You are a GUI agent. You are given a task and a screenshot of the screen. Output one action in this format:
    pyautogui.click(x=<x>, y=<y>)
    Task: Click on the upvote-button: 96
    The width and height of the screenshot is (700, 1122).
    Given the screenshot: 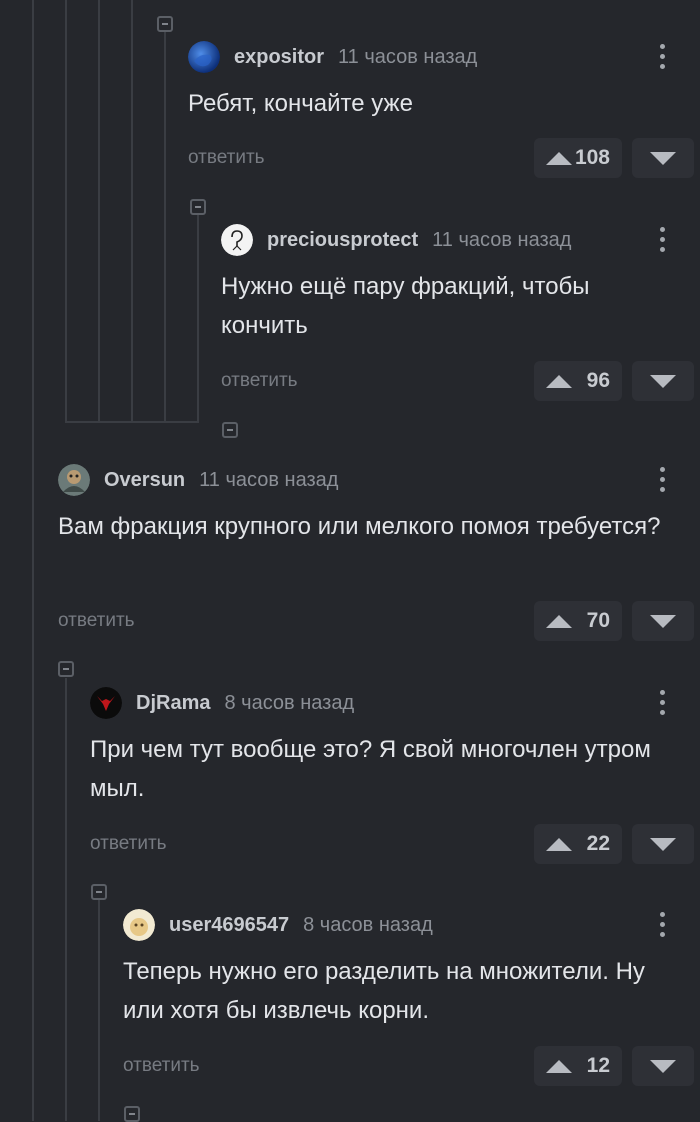 What is the action you would take?
    pyautogui.click(x=578, y=381)
    